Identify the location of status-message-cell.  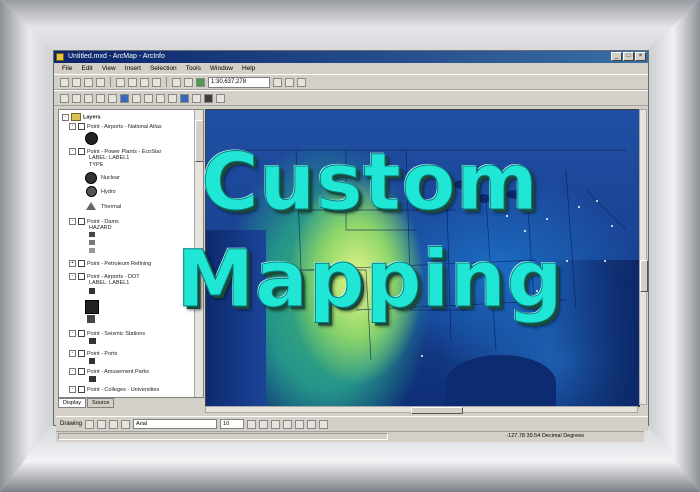
(223, 436).